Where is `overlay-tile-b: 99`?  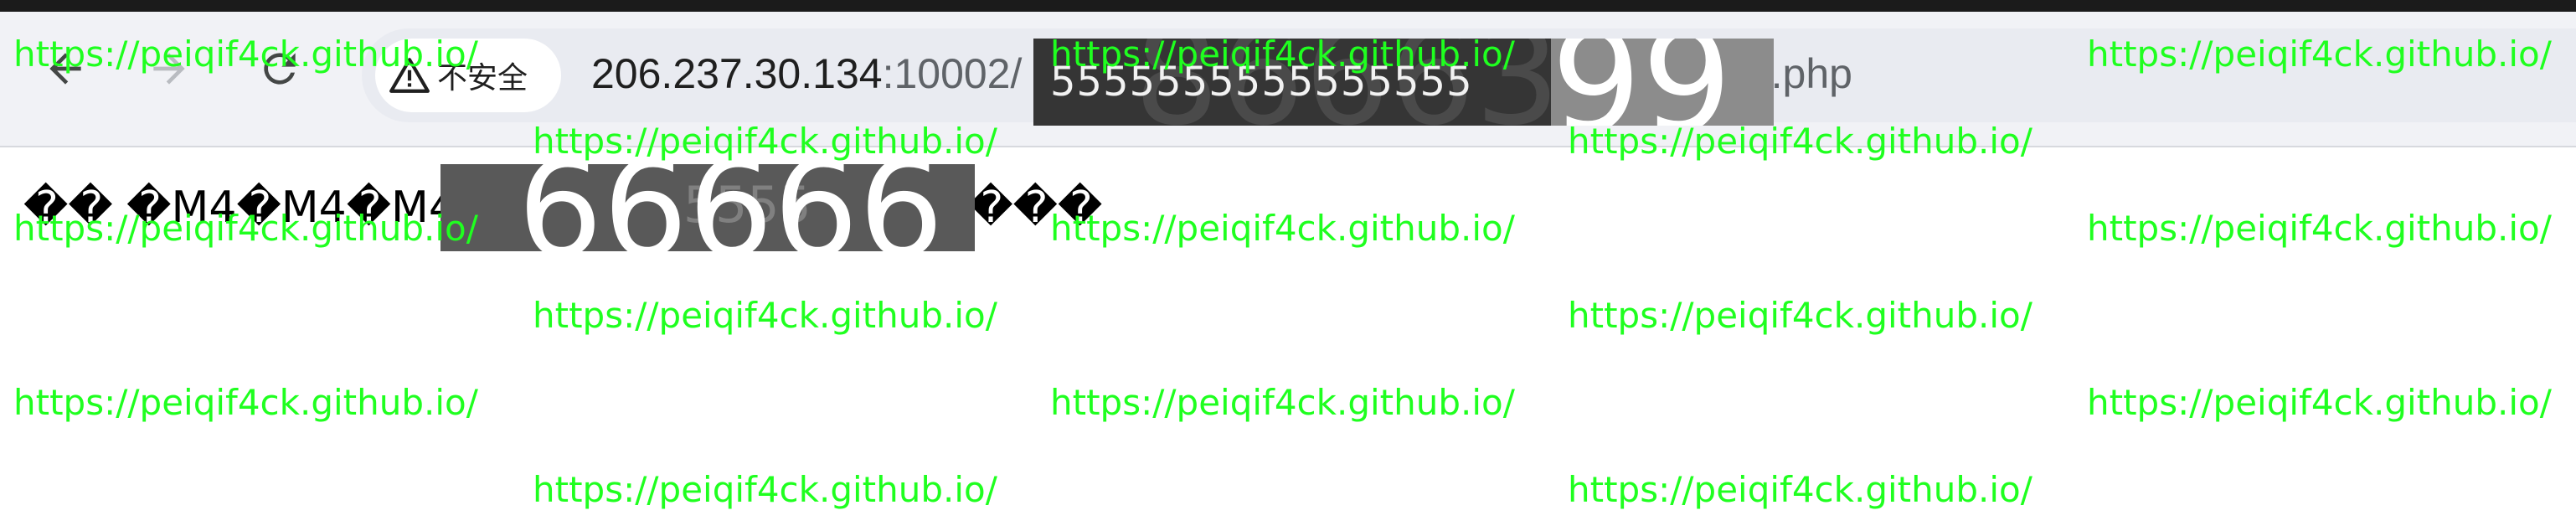
overlay-tile-b: 99 is located at coordinates (1662, 82).